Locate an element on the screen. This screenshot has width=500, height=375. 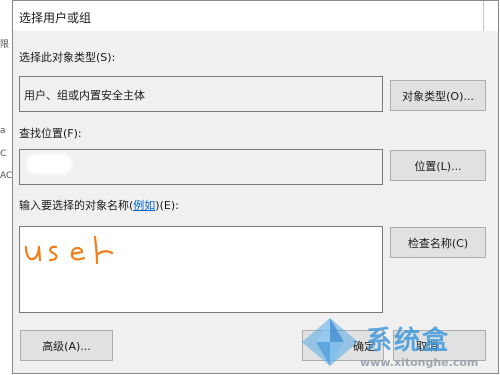
location-label: 查找位置(F): is located at coordinates (50, 133).